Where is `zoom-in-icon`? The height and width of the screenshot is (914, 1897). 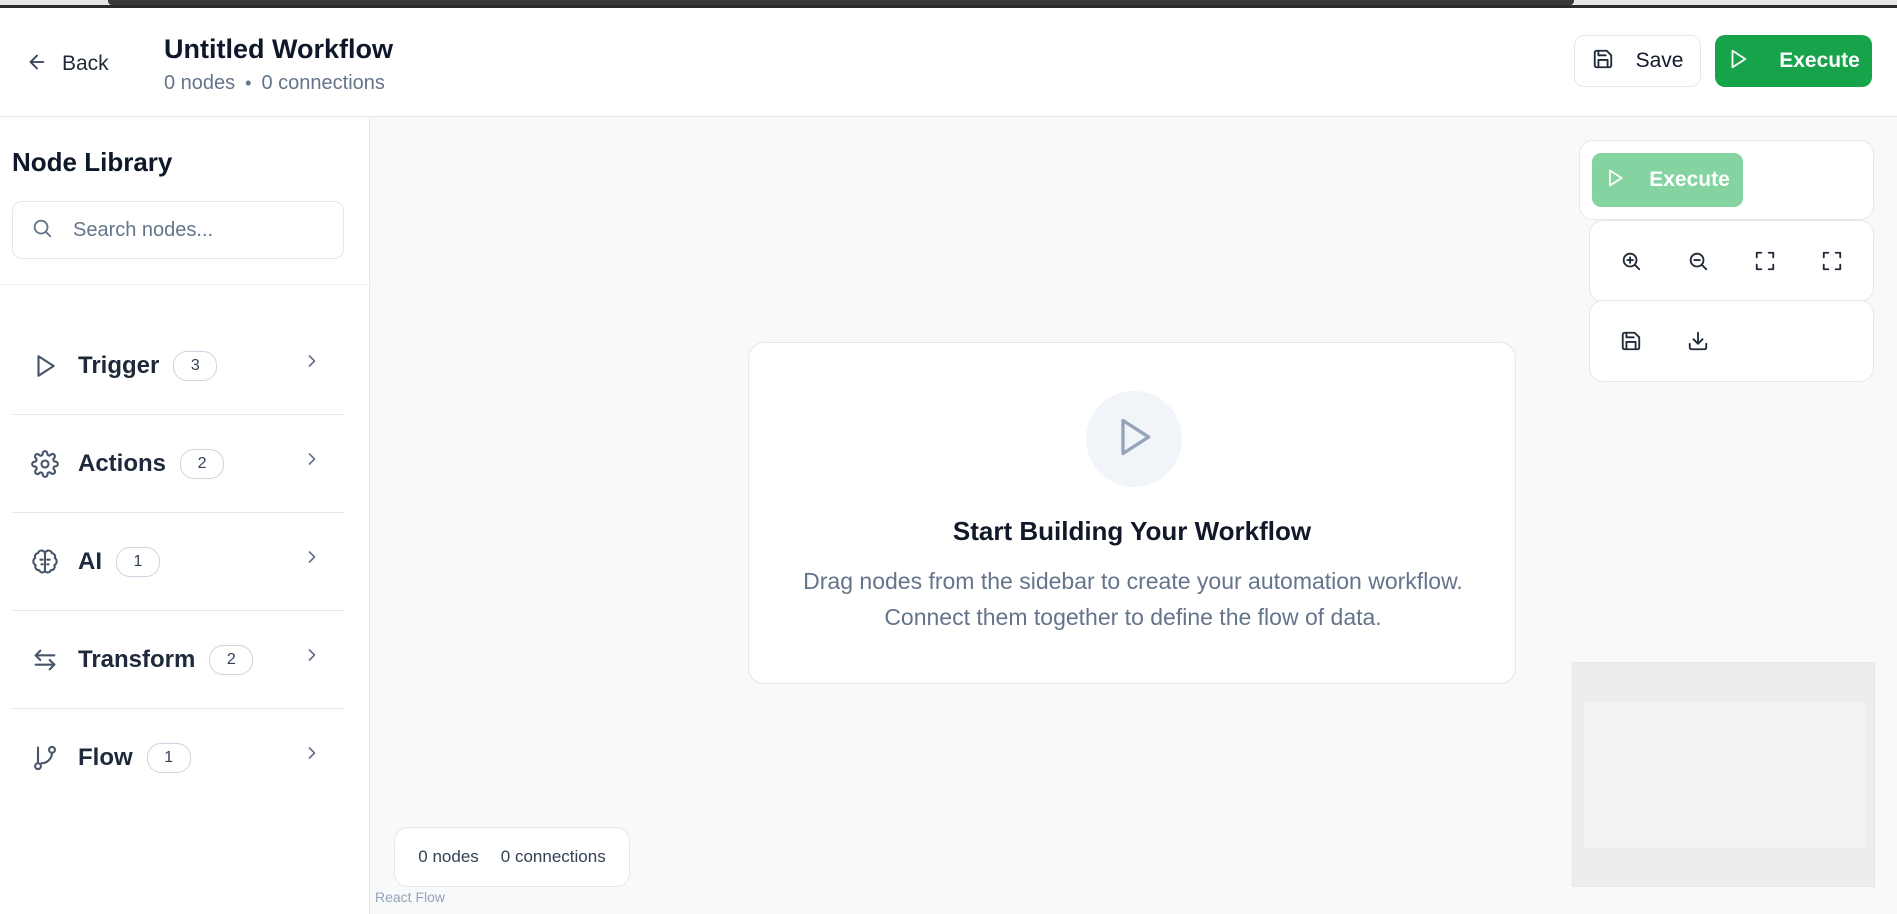
zoom-in-icon is located at coordinates (1631, 261).